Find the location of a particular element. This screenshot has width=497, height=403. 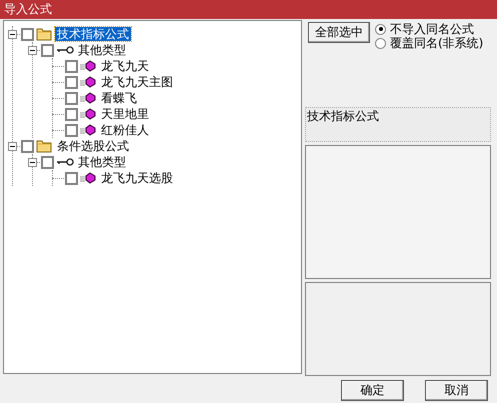

tree-item: 天里地里 is located at coordinates (125, 114).